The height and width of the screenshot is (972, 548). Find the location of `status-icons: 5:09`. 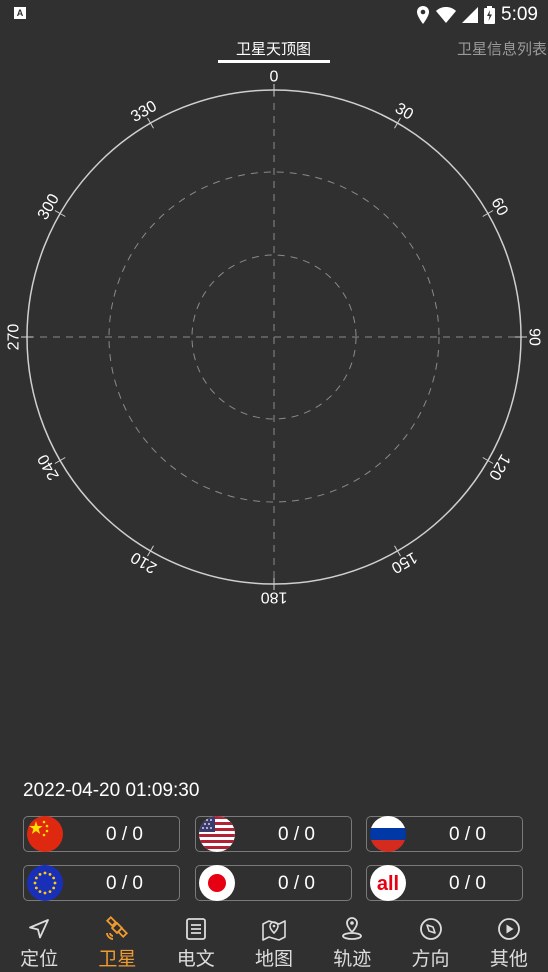

status-icons: 5:09 is located at coordinates (477, 15).